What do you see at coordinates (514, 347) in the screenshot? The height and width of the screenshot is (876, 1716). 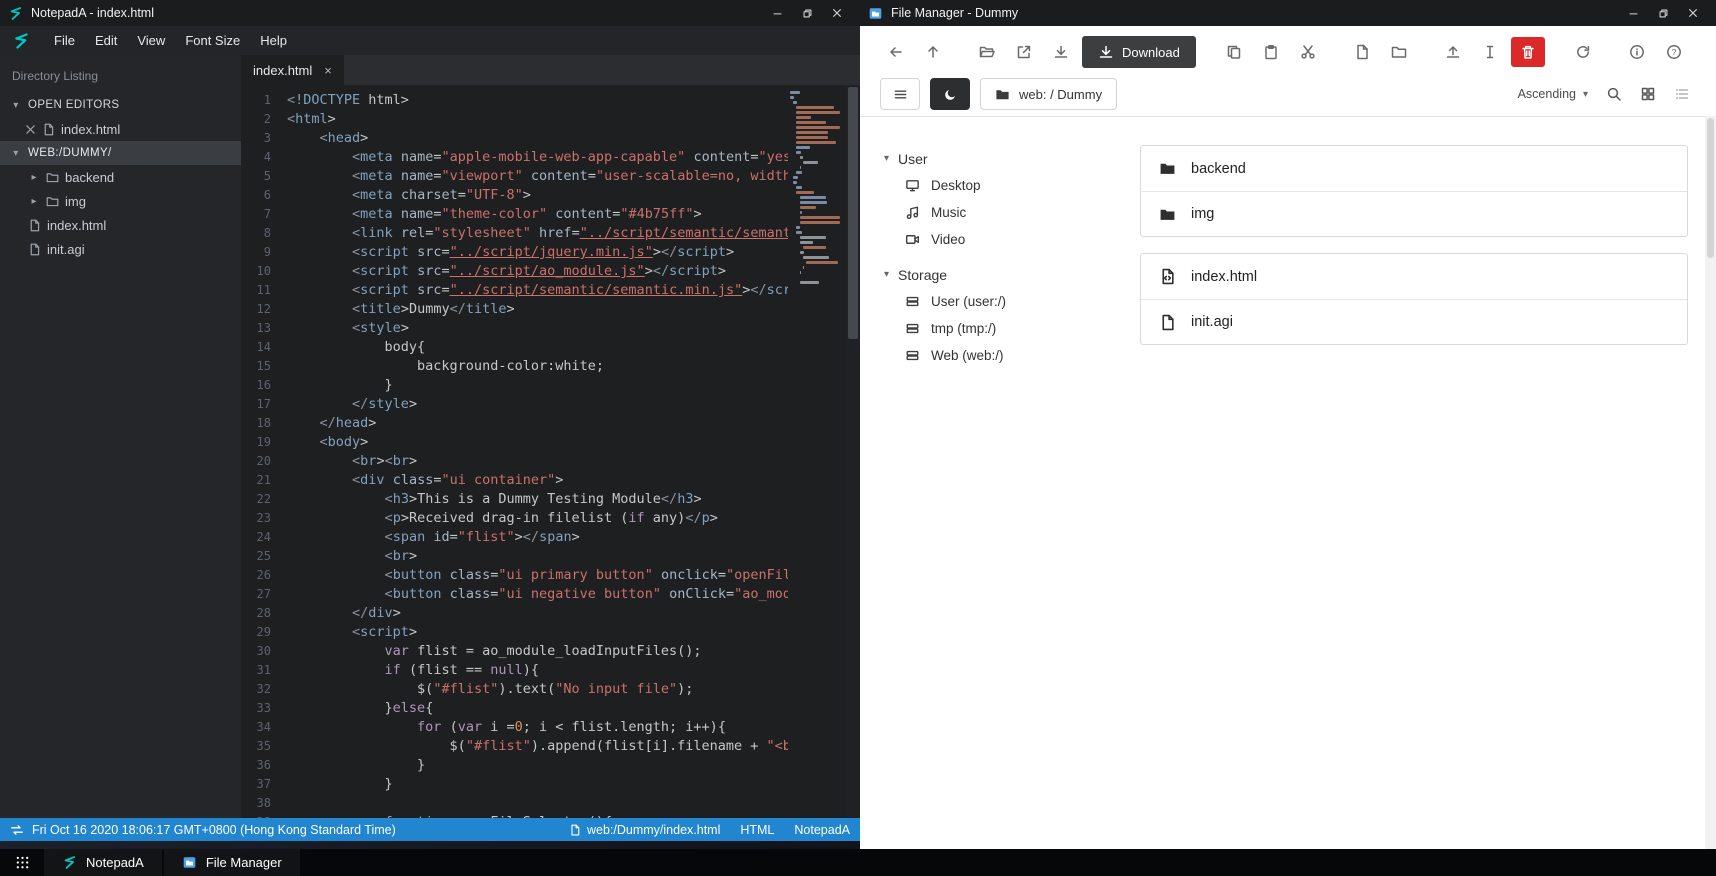 I see `code-line-14: 14 body{` at bounding box center [514, 347].